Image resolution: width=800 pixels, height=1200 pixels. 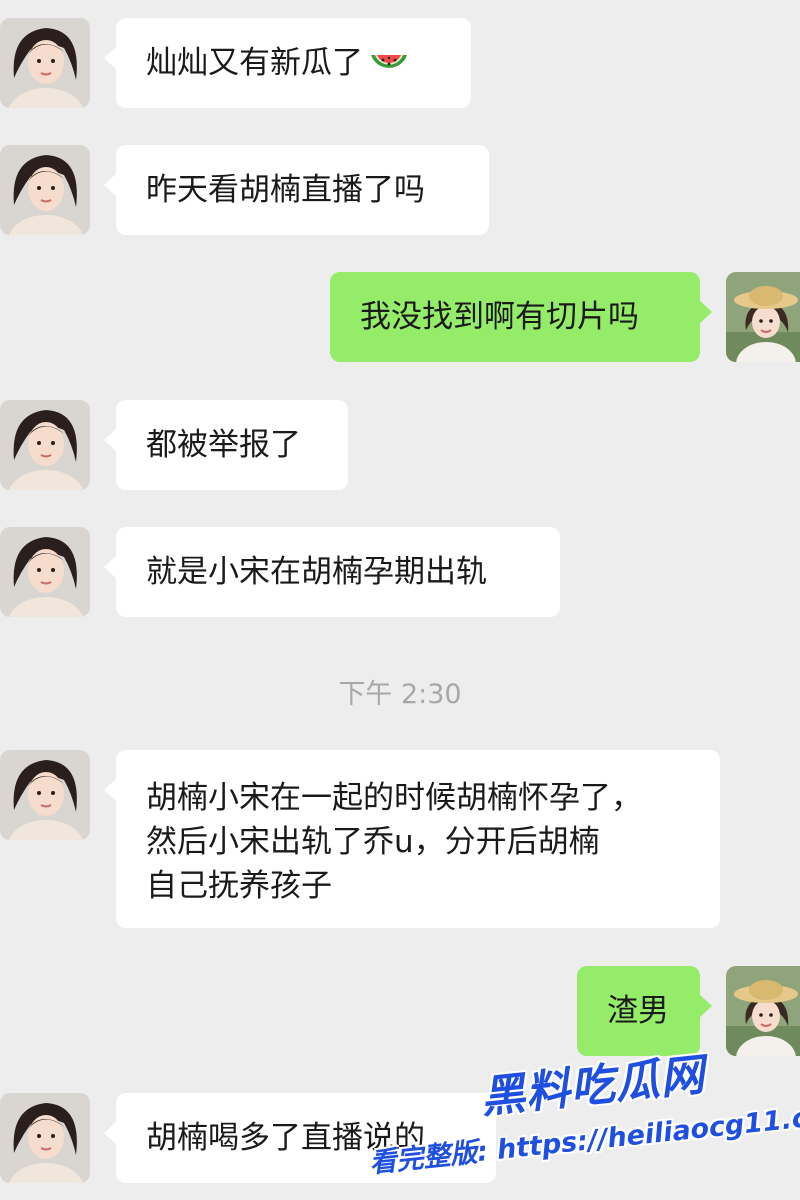 What do you see at coordinates (499, 317) in the screenshot?
I see `message-text: 我没找到啊有切片吗` at bounding box center [499, 317].